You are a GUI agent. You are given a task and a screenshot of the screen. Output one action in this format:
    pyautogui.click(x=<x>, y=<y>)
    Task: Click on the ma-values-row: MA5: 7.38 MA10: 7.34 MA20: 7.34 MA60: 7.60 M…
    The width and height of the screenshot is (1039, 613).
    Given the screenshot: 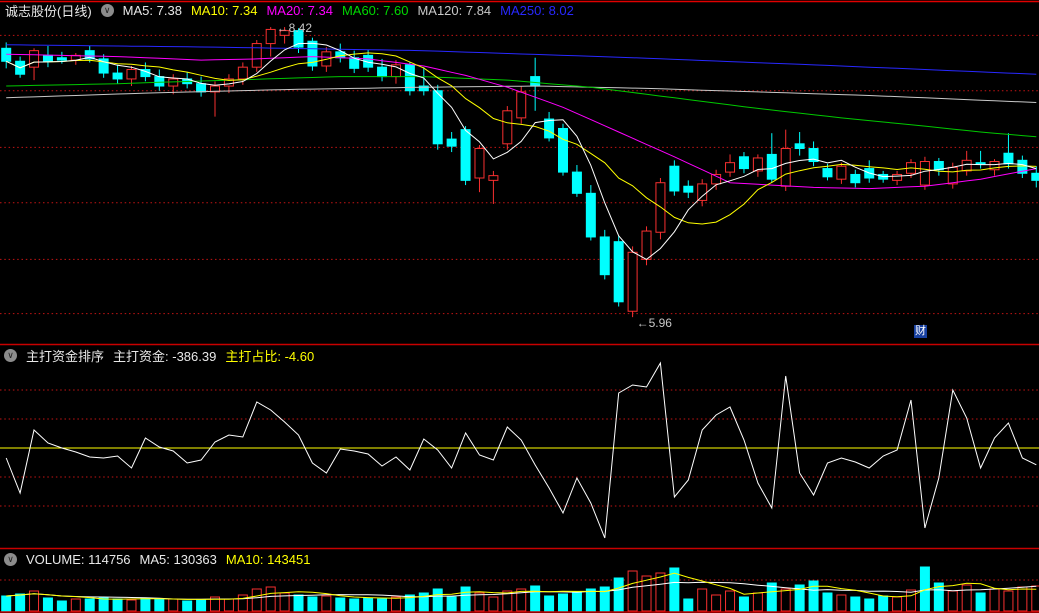 What is the action you would take?
    pyautogui.click(x=348, y=10)
    